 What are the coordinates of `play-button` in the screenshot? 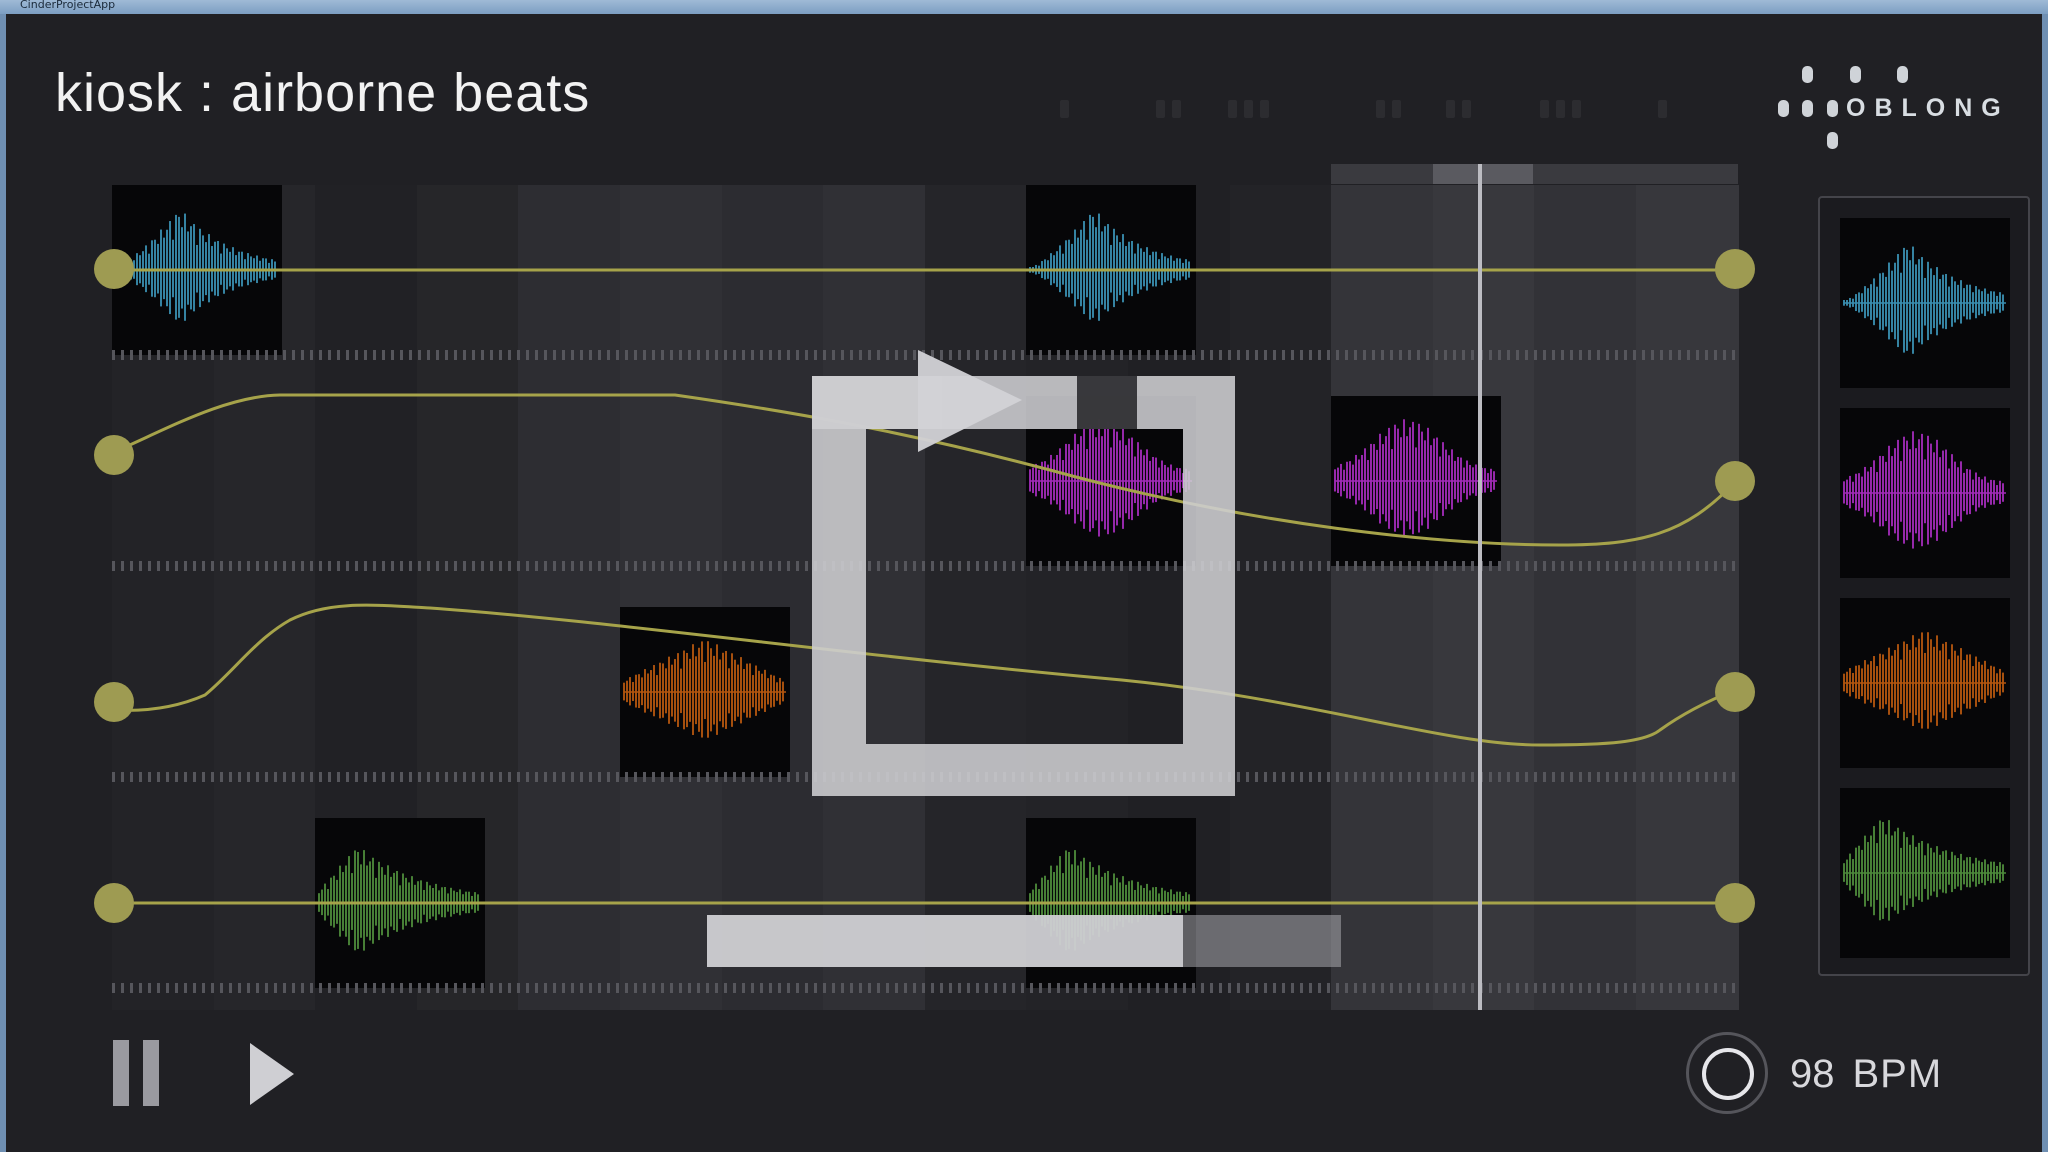 It's located at (272, 1074).